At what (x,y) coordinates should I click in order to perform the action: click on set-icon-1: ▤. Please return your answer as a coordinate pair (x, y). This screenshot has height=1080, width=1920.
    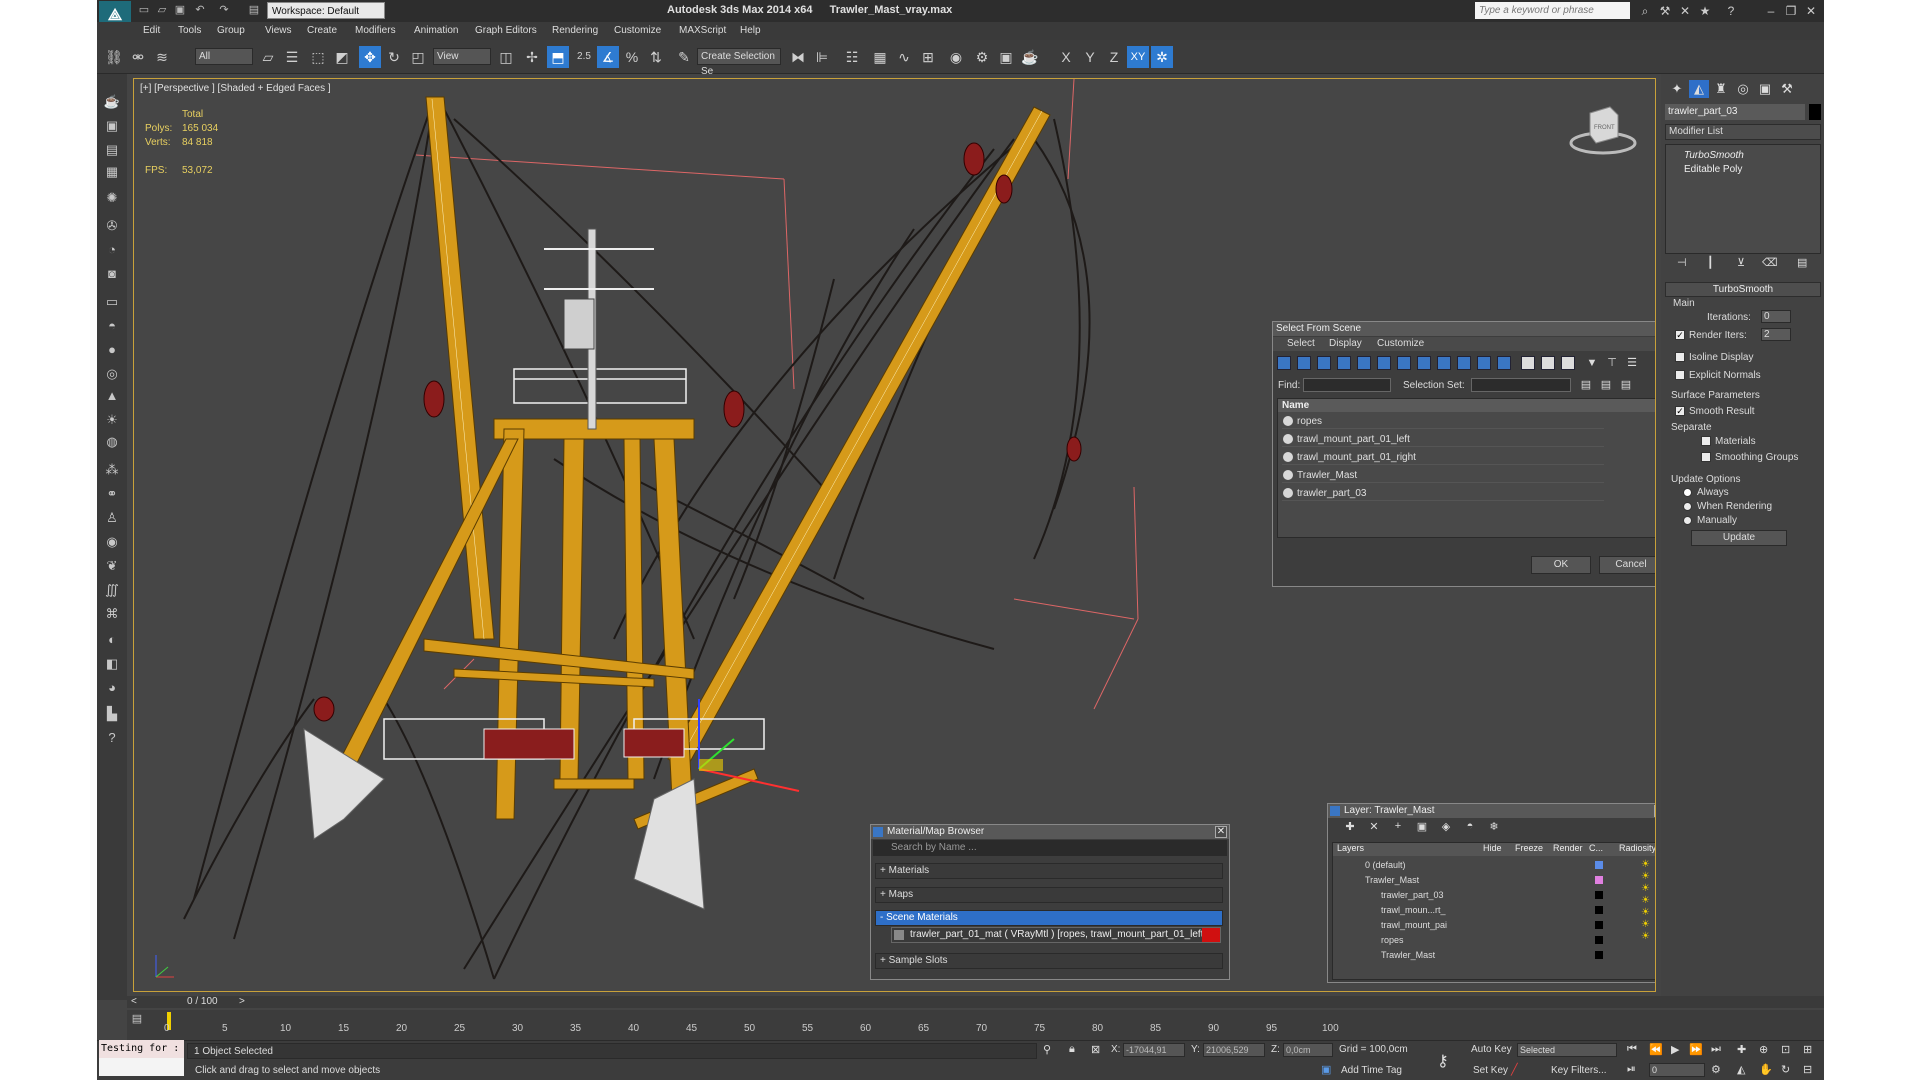
    Looking at the image, I should click on (1586, 385).